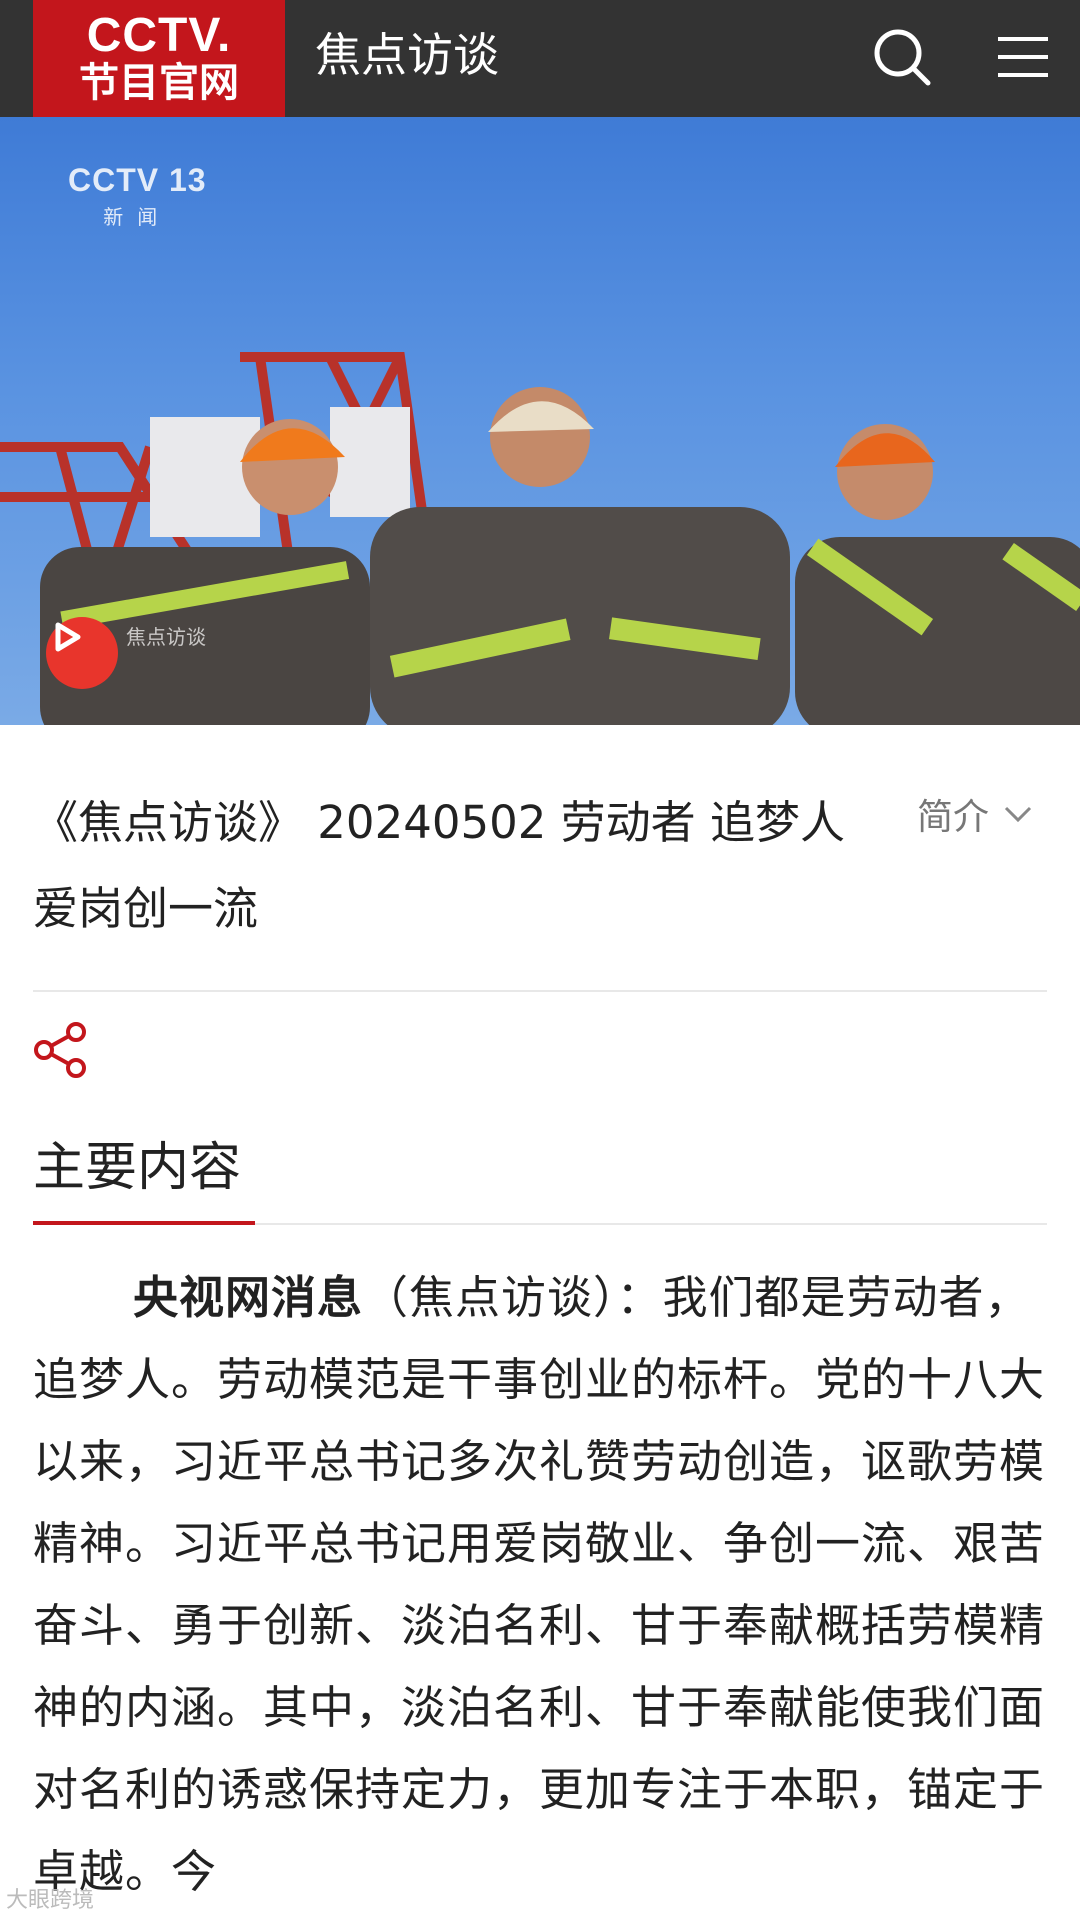  I want to click on video-title: 《焦点访谈》 20240502 劳动者 追梦人 爱岗创一流, so click(439, 865).